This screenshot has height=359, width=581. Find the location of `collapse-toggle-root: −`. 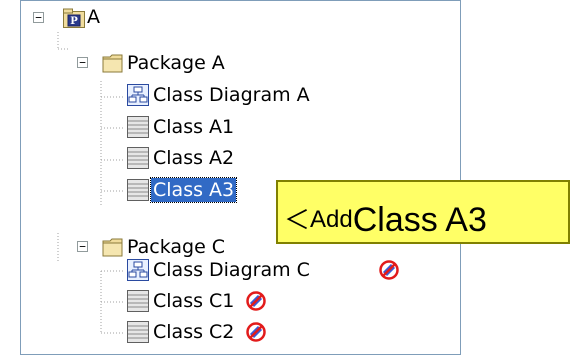

collapse-toggle-root: − is located at coordinates (38, 17).